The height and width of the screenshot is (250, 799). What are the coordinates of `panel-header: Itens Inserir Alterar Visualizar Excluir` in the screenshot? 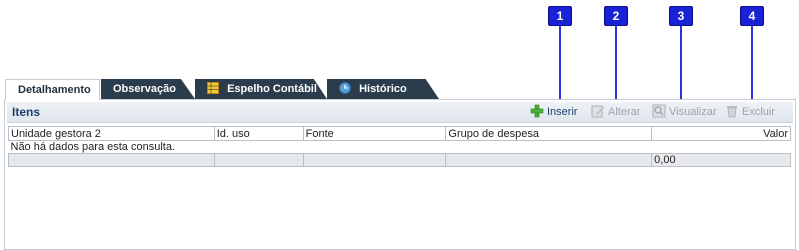 It's located at (400, 112).